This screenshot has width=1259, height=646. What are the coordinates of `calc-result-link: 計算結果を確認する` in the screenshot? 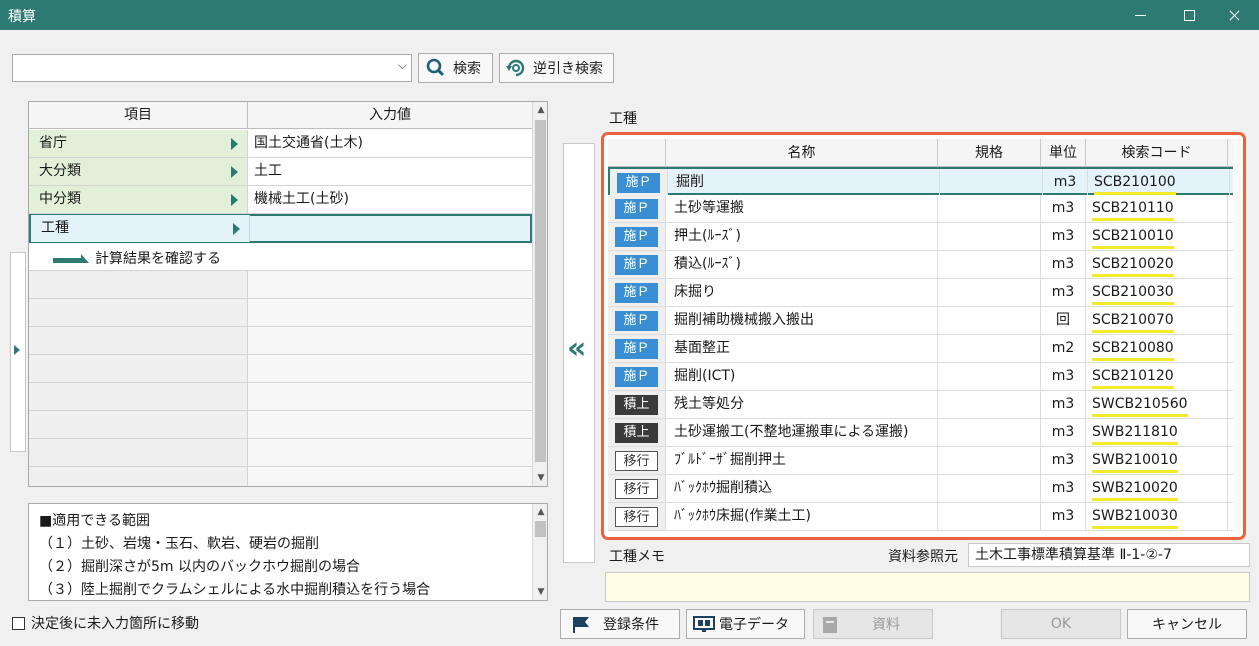 It's located at (158, 258).